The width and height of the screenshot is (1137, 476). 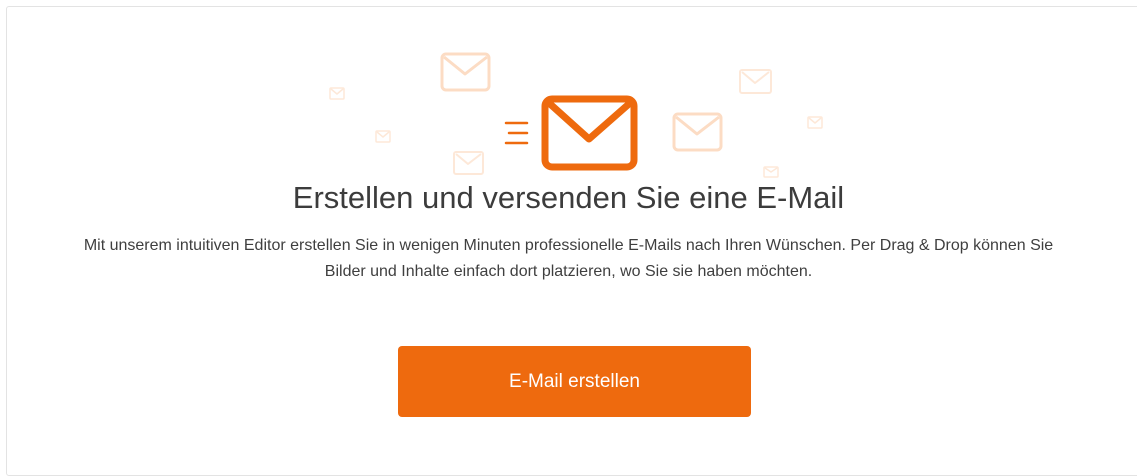 What do you see at coordinates (568, 197) in the screenshot?
I see `page-title: Erstellen und versenden Sie eine E-Mail` at bounding box center [568, 197].